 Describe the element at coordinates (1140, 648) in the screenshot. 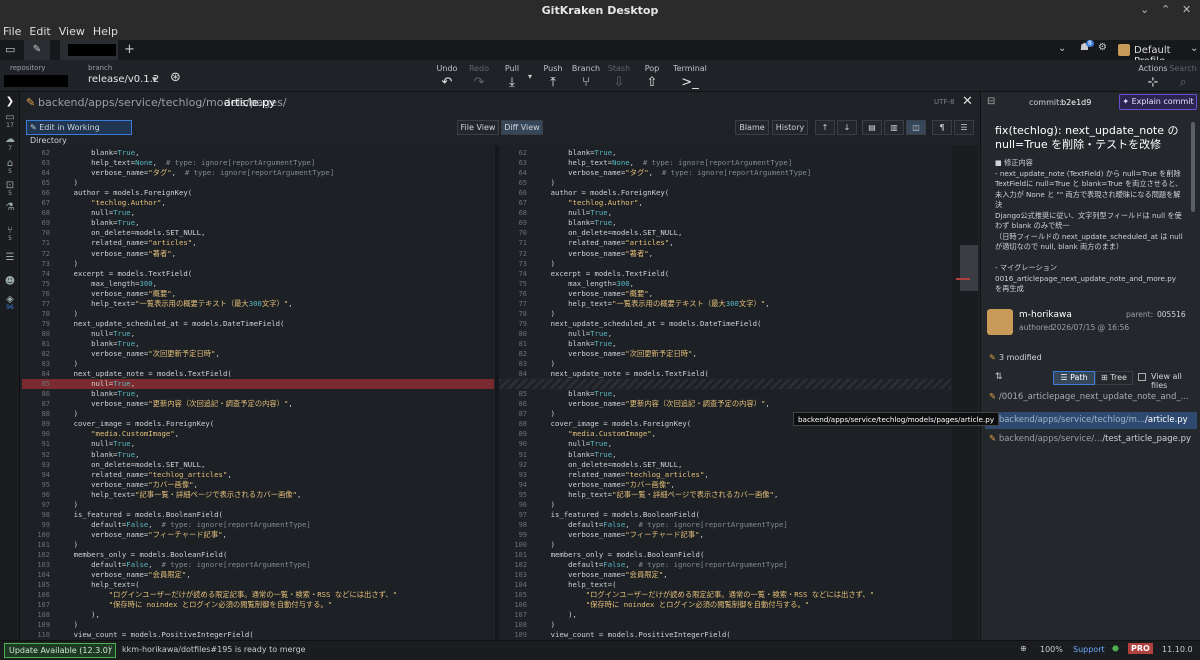

I see `pro-badge: PRO` at that location.